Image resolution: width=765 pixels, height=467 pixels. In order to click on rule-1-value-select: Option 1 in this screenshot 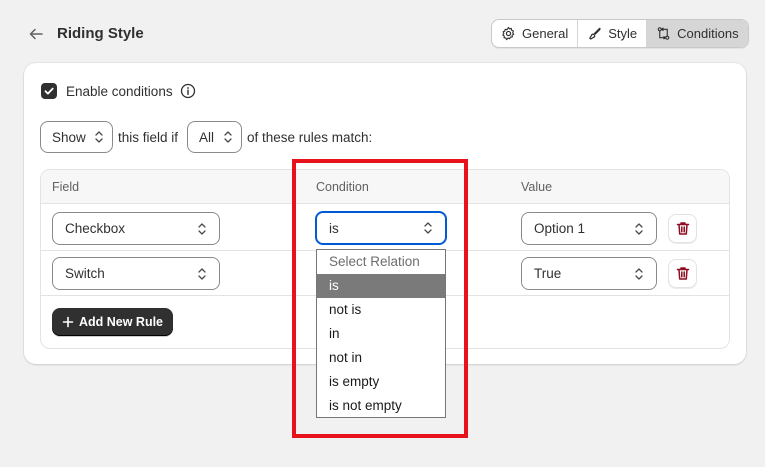, I will do `click(589, 228)`.